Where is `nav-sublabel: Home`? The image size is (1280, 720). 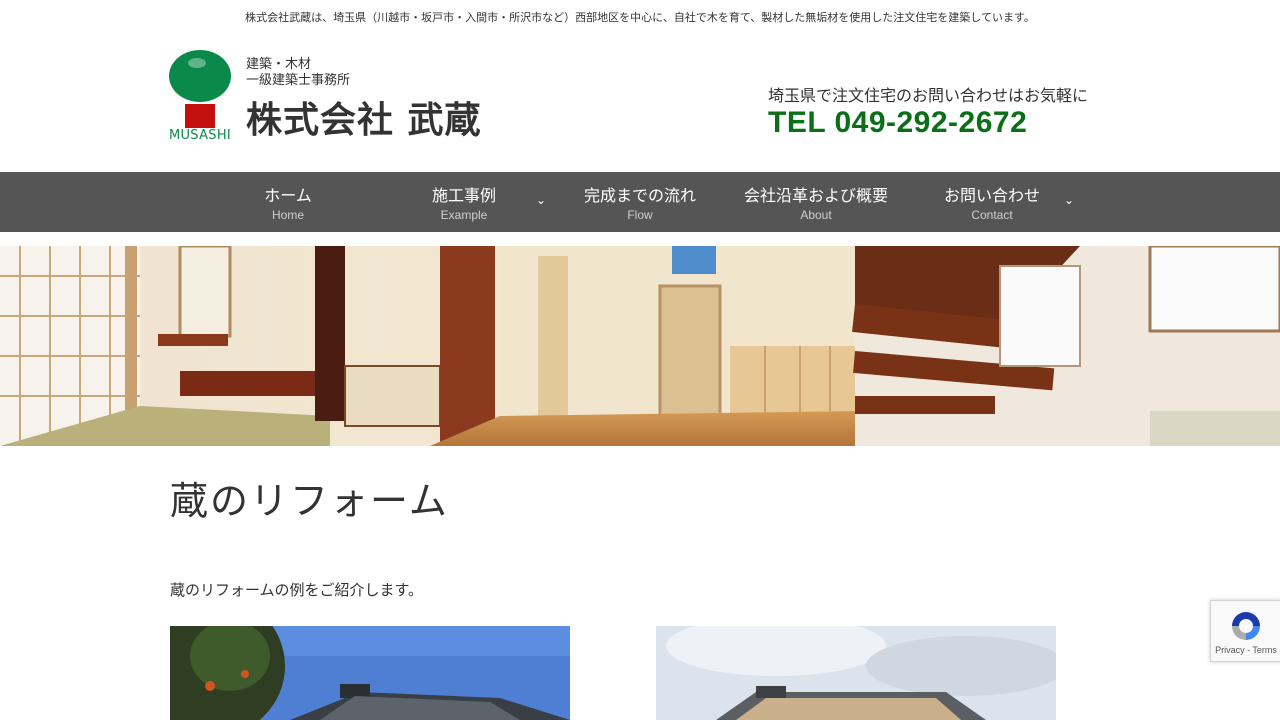
nav-sublabel: Home is located at coordinates (287, 215).